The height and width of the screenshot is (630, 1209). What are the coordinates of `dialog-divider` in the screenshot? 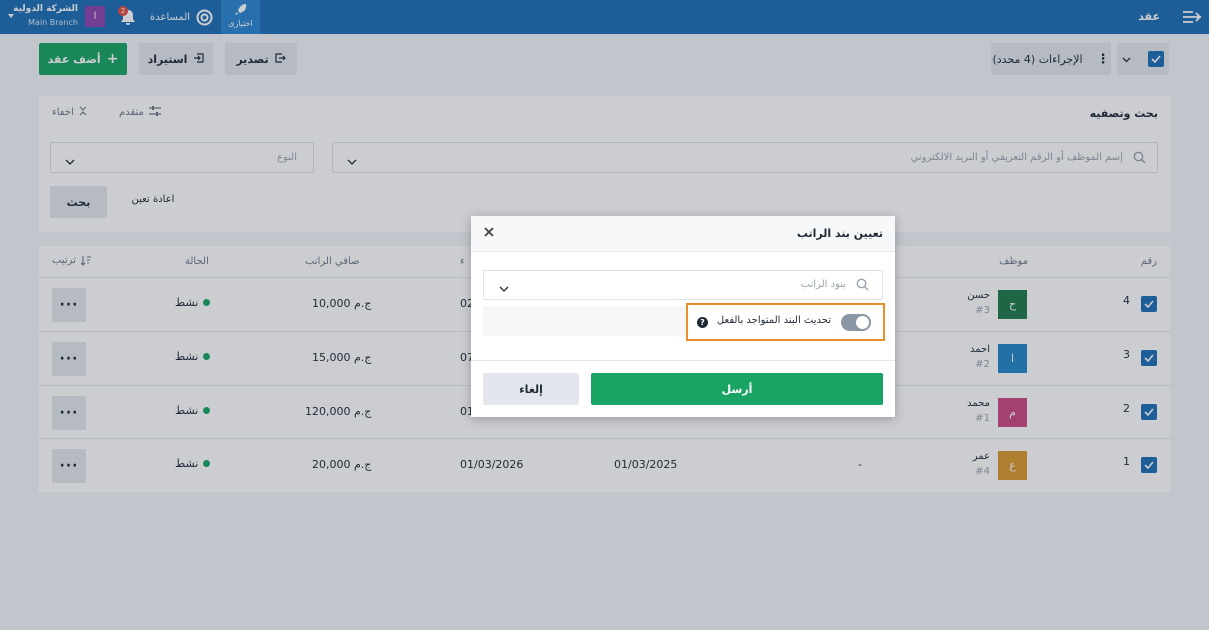 It's located at (683, 360).